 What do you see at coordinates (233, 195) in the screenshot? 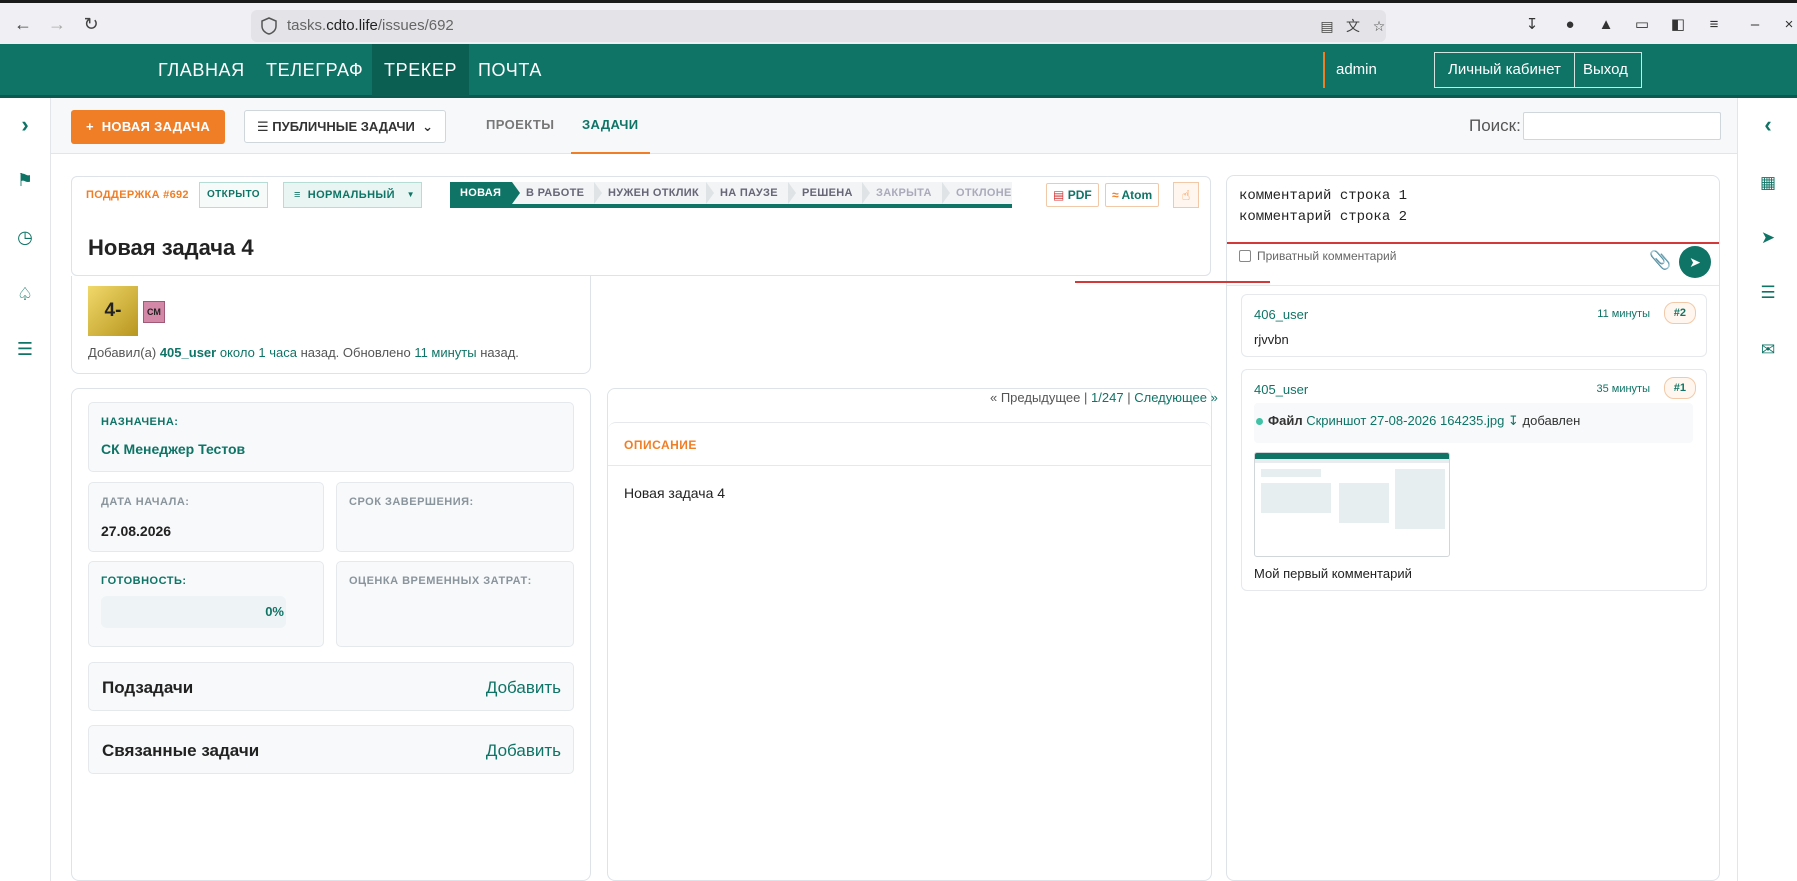
I see `status-badge: ОТКРЫТО` at bounding box center [233, 195].